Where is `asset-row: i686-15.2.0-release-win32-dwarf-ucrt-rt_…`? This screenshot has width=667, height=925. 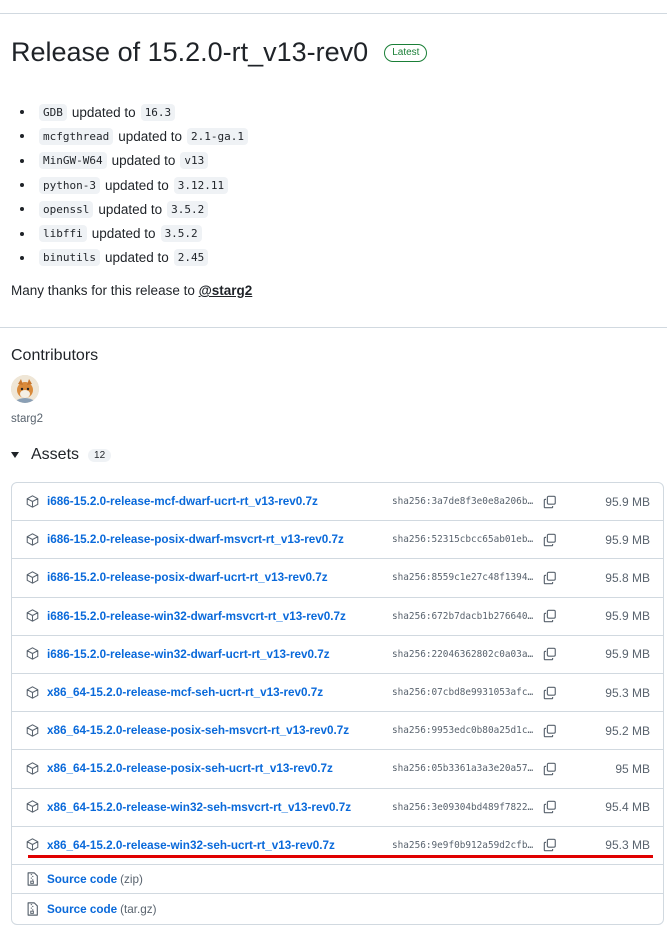
asset-row: i686-15.2.0-release-win32-dwarf-ucrt-rt_… is located at coordinates (337, 655).